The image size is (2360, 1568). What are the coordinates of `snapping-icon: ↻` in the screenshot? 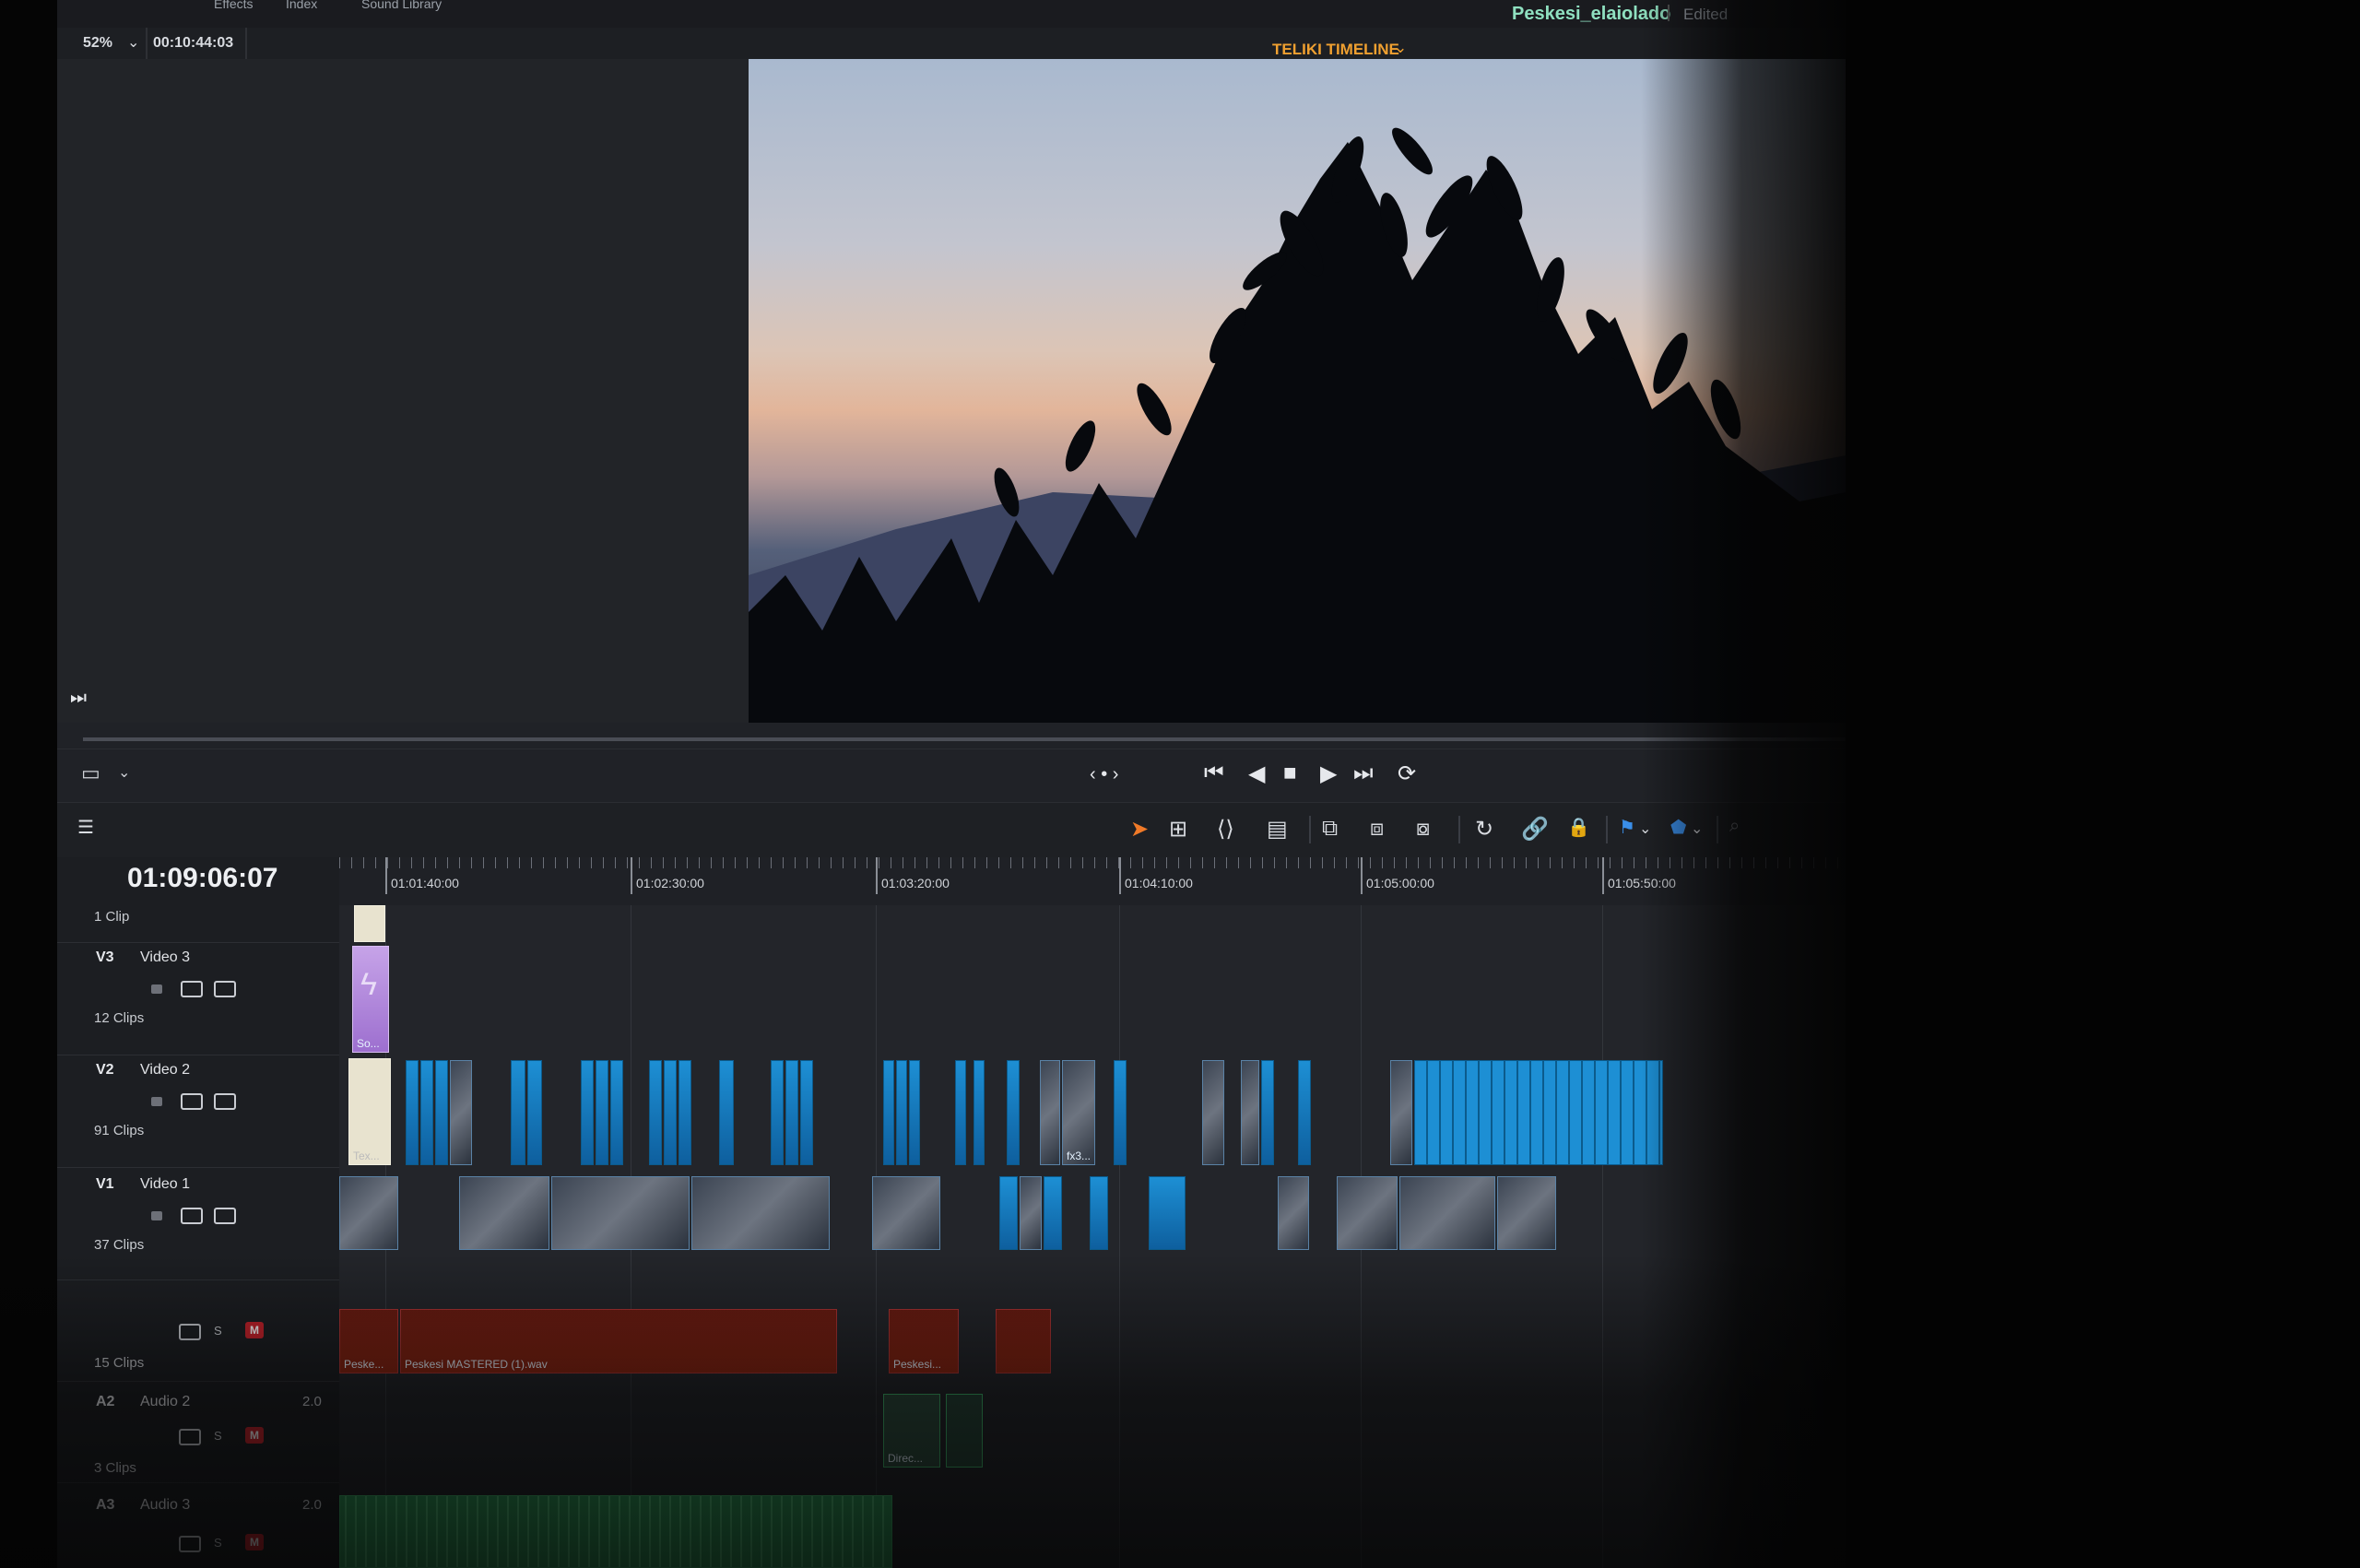 It's located at (1484, 829).